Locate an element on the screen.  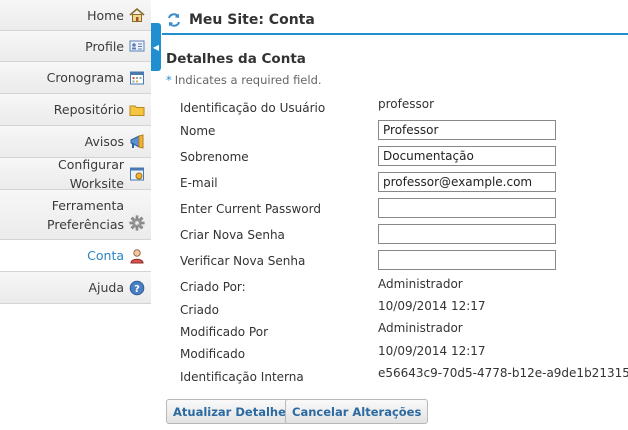
user-id-value: professor is located at coordinates (406, 104).